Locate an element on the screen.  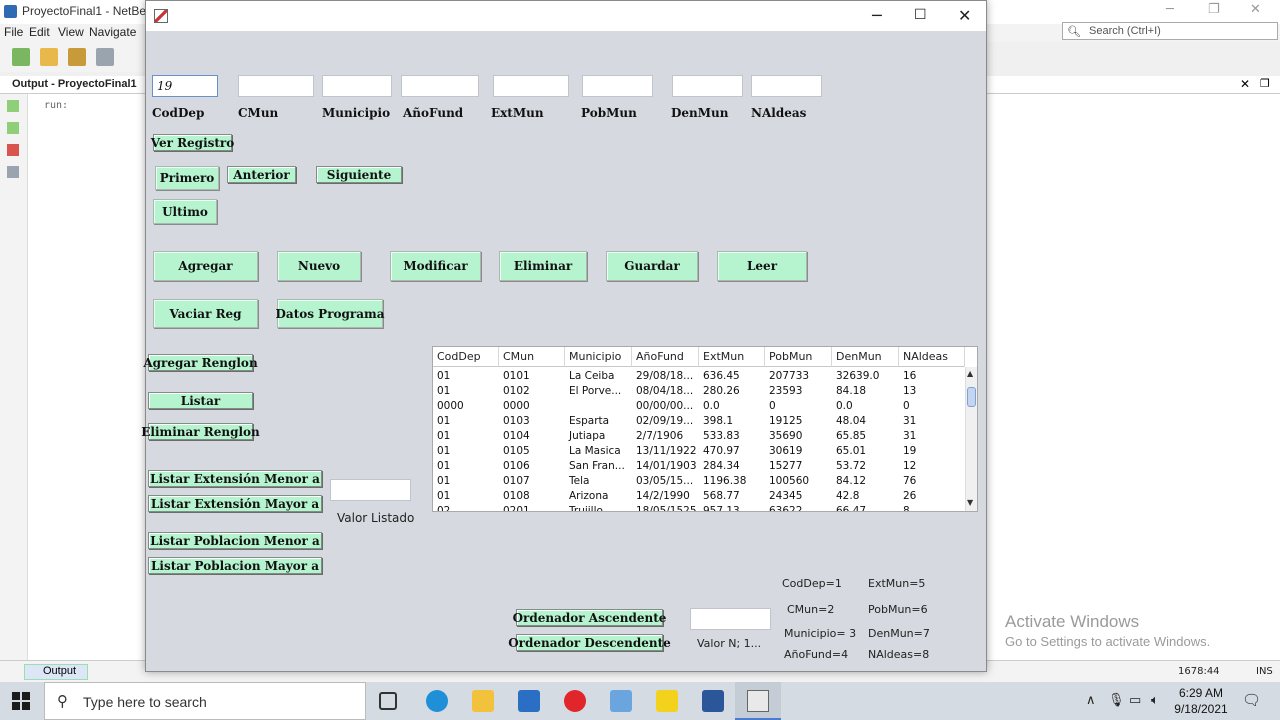
taskbar-search-input: ⚲ Type here to search is located at coordinates (205, 701).